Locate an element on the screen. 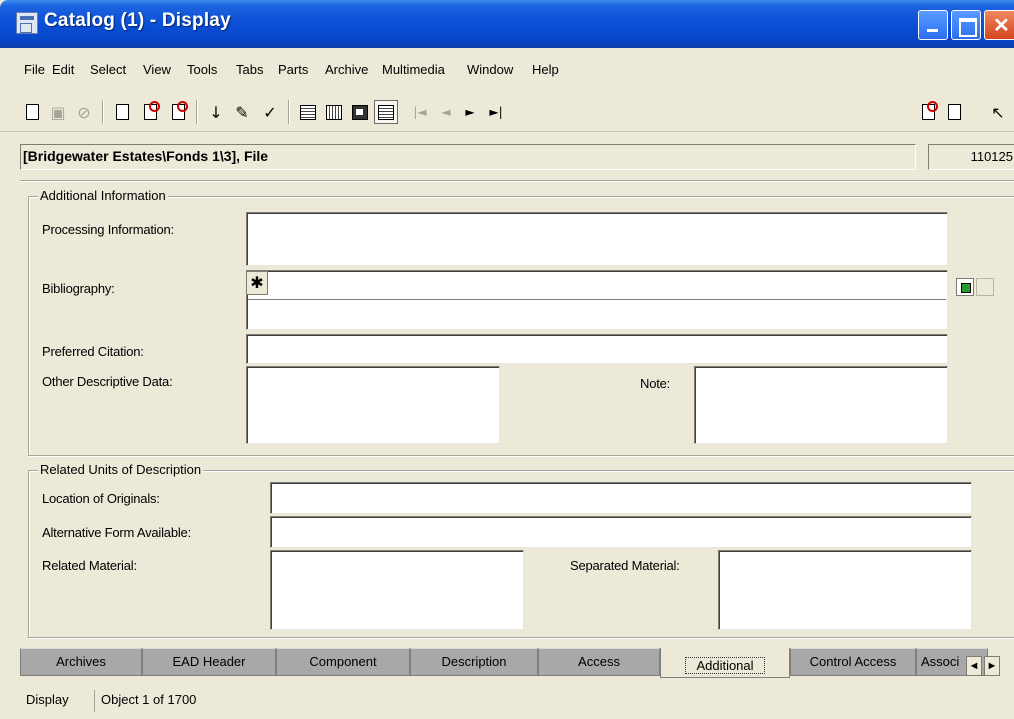  tab-archives: Archives is located at coordinates (81, 662).